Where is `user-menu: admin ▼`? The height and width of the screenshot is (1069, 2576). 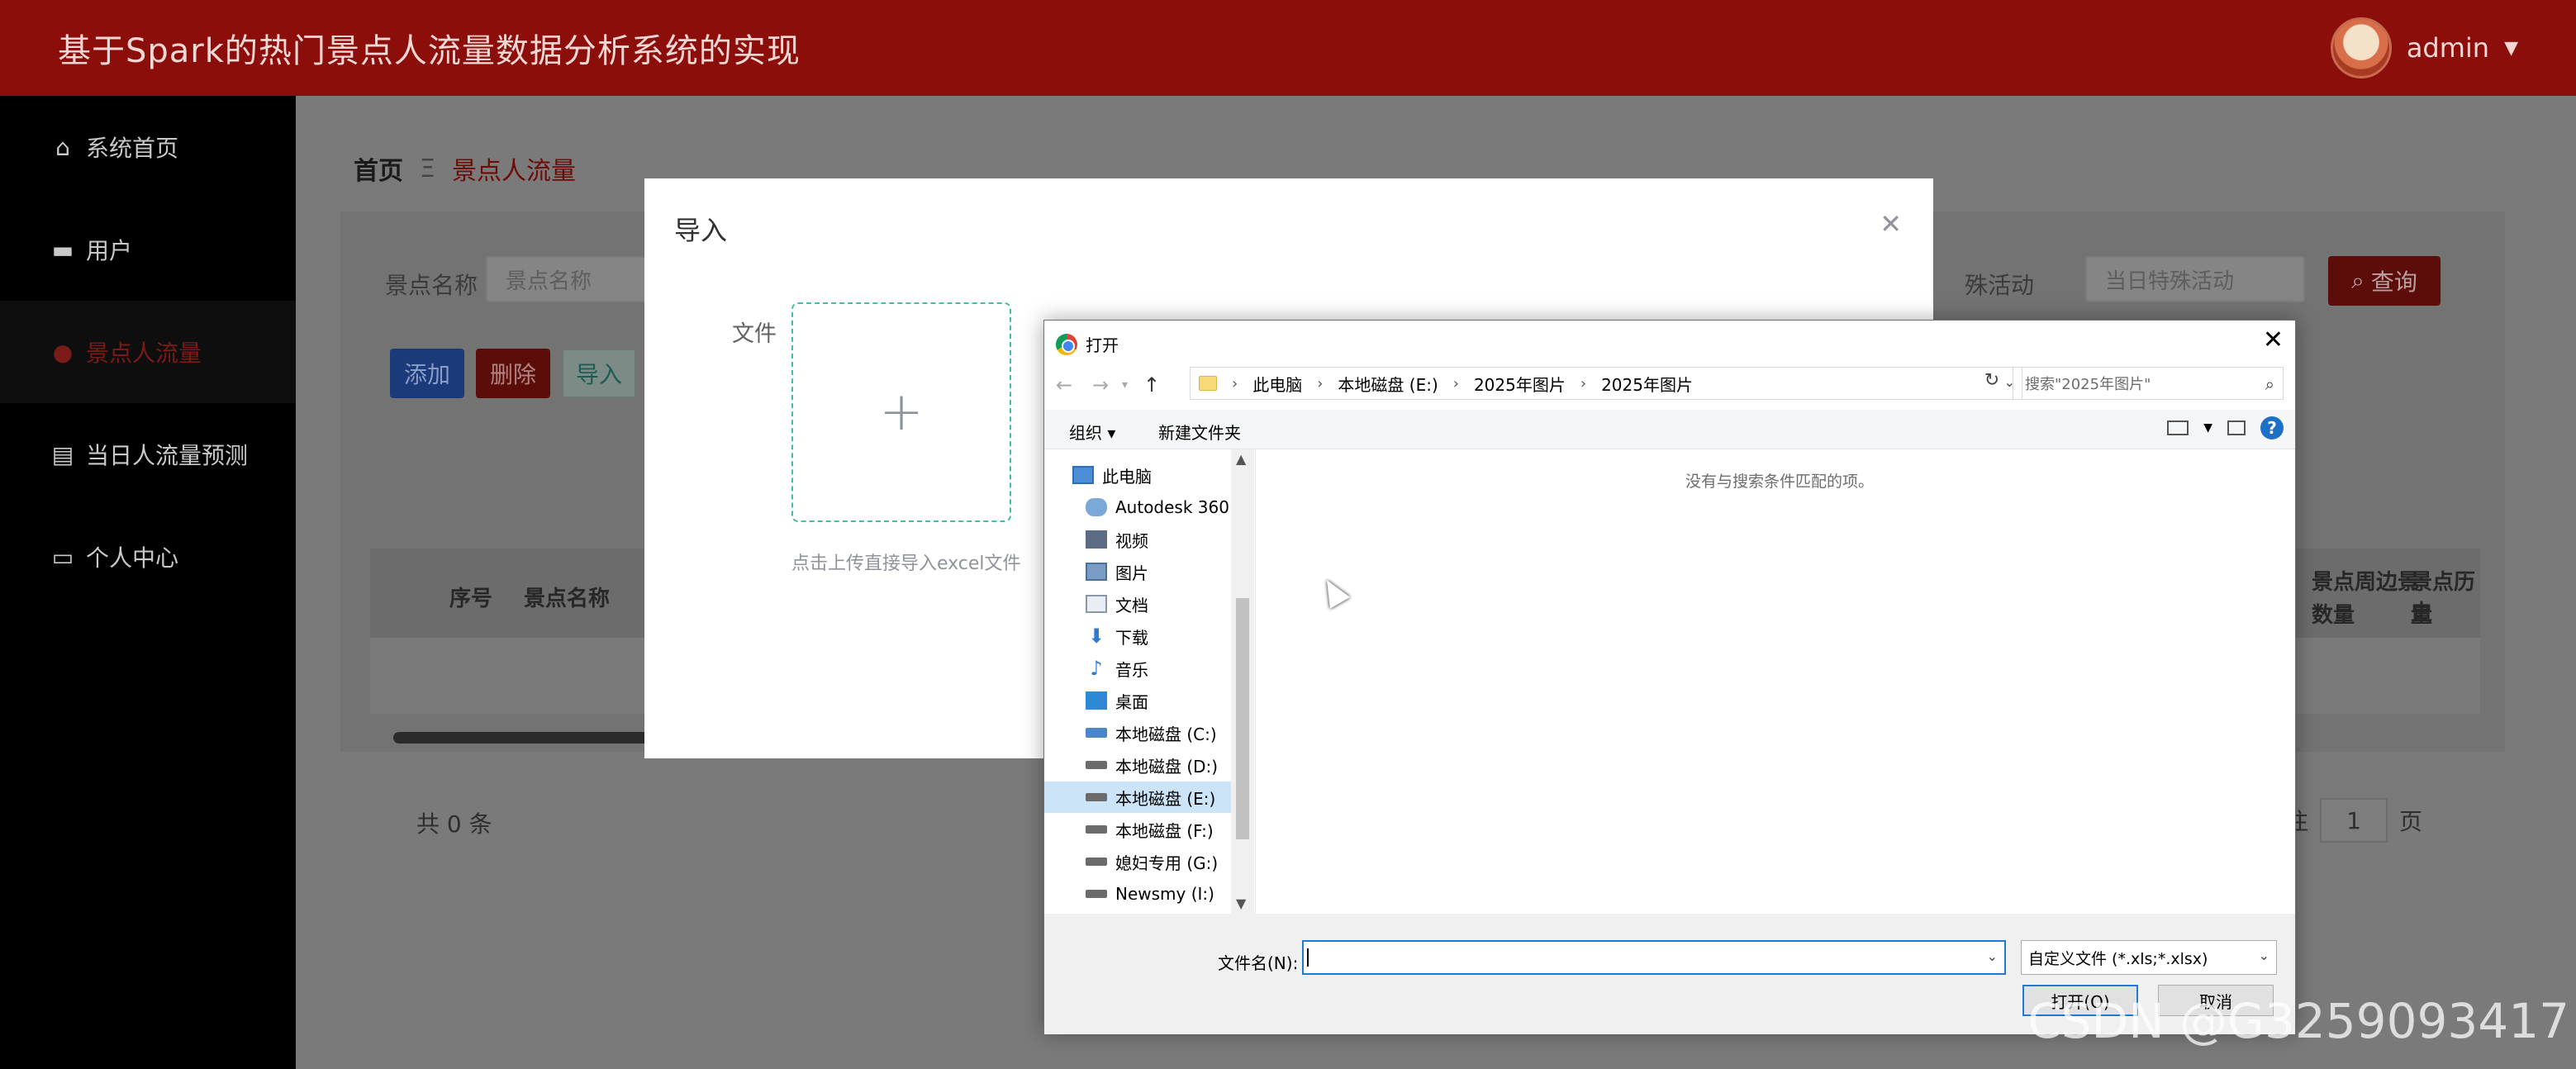 user-menu: admin ▼ is located at coordinates (2424, 47).